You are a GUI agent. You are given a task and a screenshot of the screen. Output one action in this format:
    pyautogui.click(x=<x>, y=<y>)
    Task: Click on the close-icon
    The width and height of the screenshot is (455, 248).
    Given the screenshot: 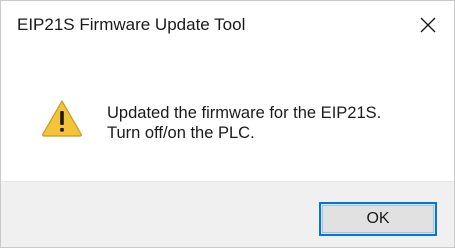 What is the action you would take?
    pyautogui.click(x=428, y=25)
    